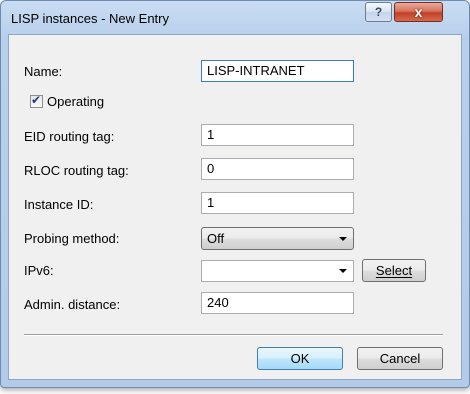  Describe the element at coordinates (75, 101) in the screenshot. I see `operating-label: Operating` at that location.